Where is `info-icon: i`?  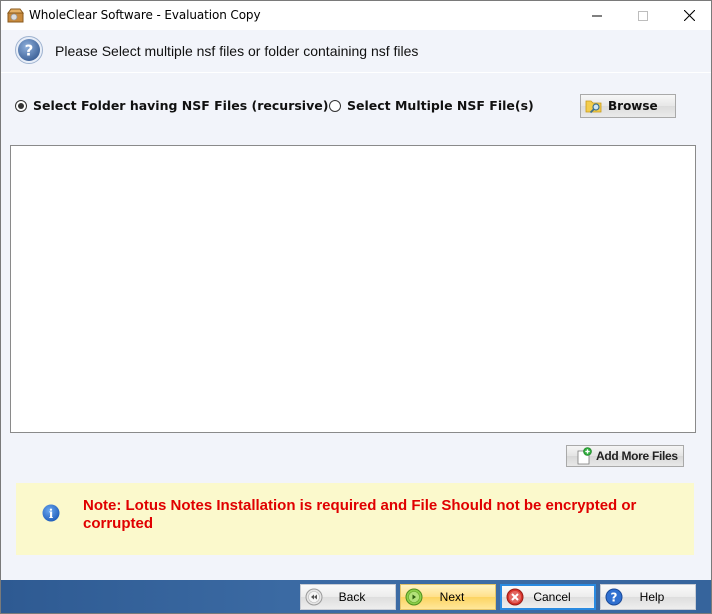 info-icon: i is located at coordinates (51, 513).